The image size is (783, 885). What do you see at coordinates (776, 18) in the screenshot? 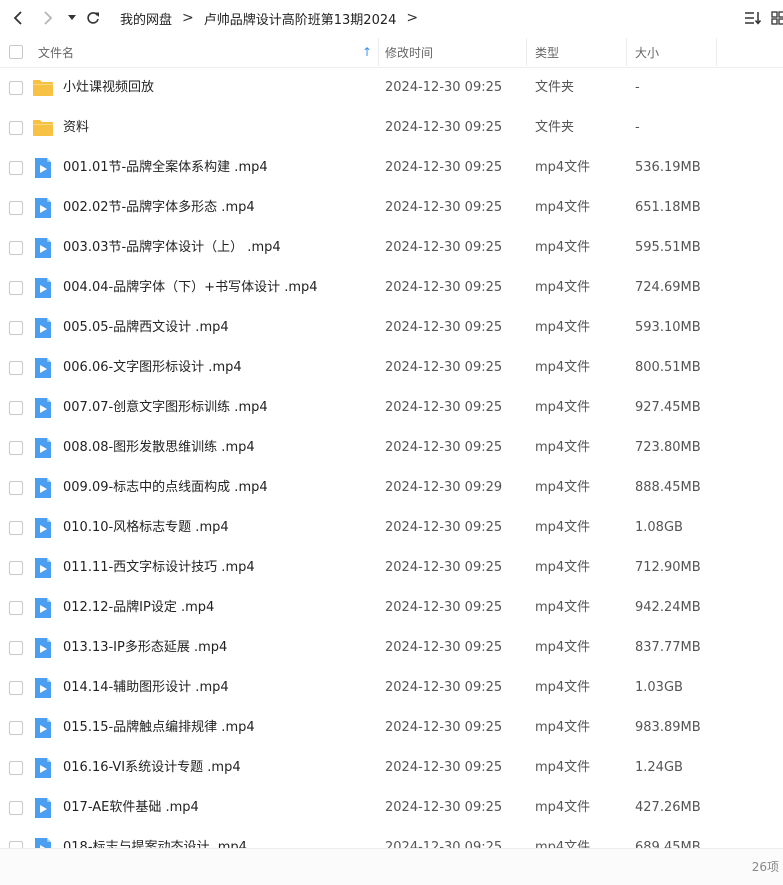
I see `view-toggle-button` at bounding box center [776, 18].